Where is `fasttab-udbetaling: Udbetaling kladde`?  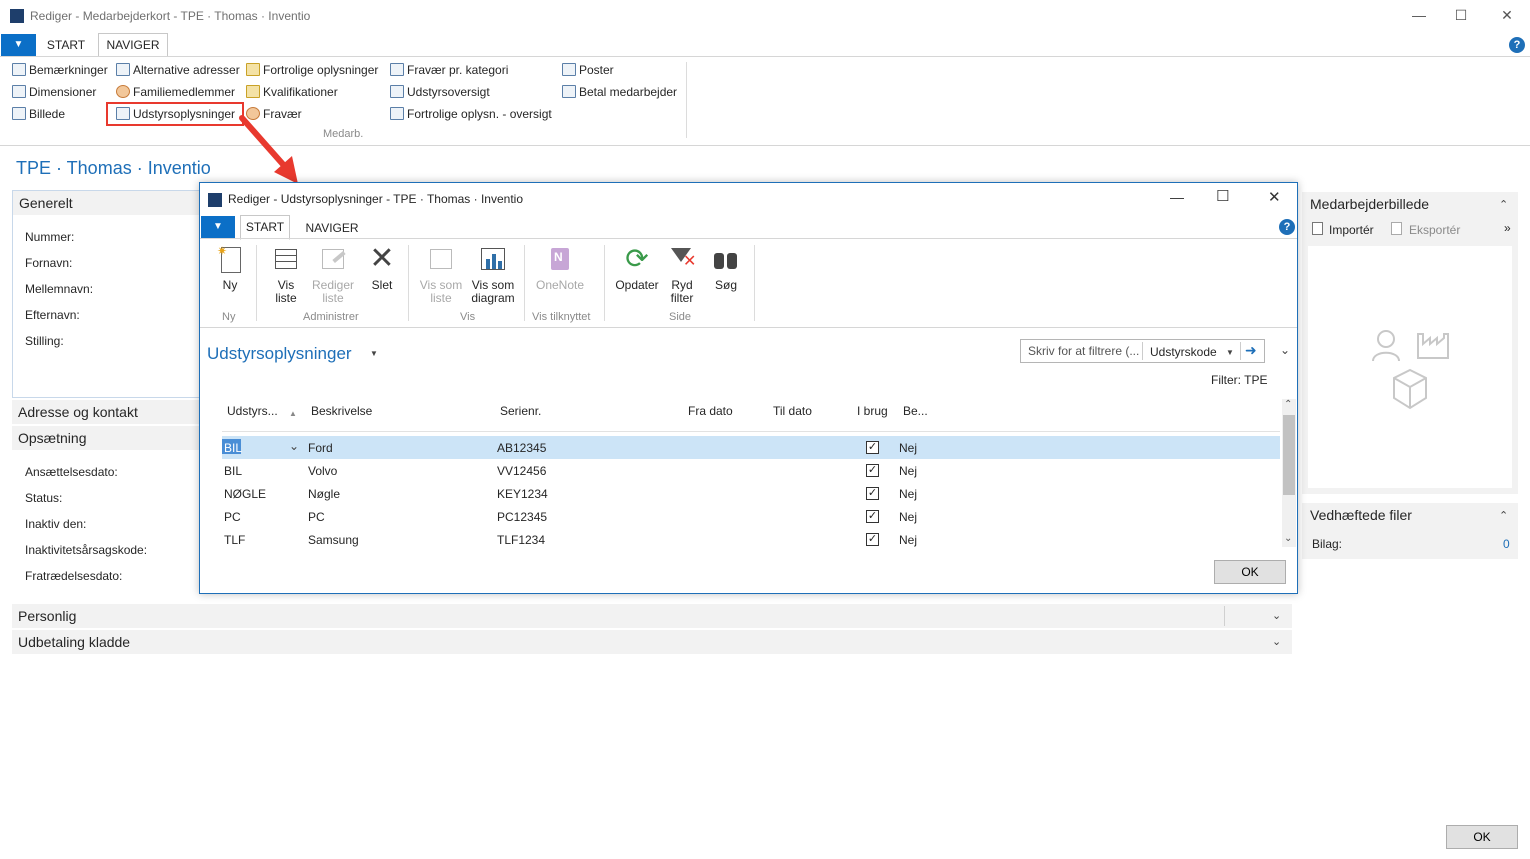 fasttab-udbetaling: Udbetaling kladde is located at coordinates (652, 642).